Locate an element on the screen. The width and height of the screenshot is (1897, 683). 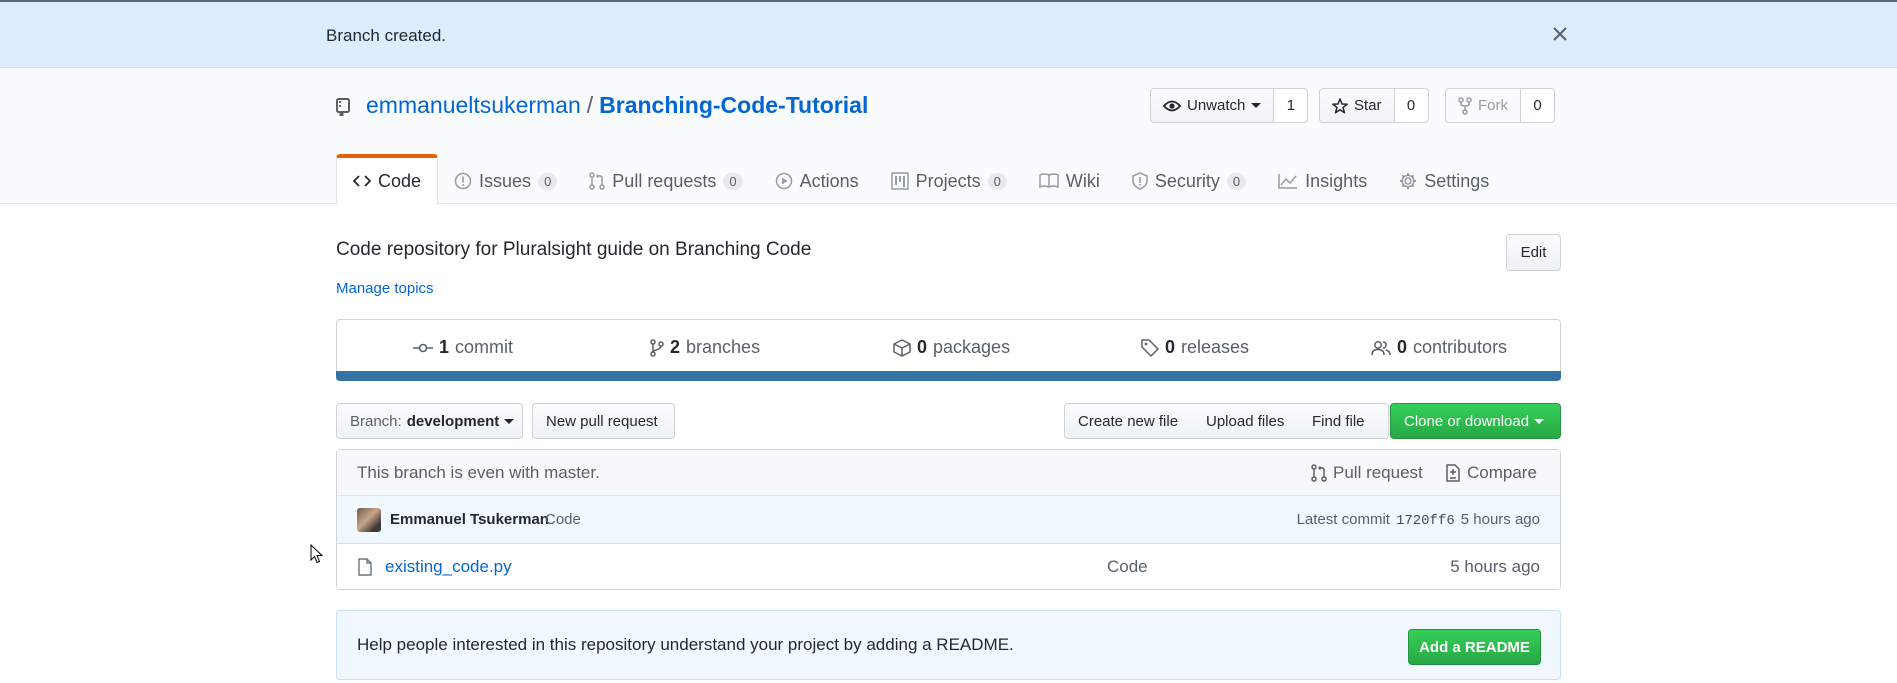
graph-icon is located at coordinates (1288, 181).